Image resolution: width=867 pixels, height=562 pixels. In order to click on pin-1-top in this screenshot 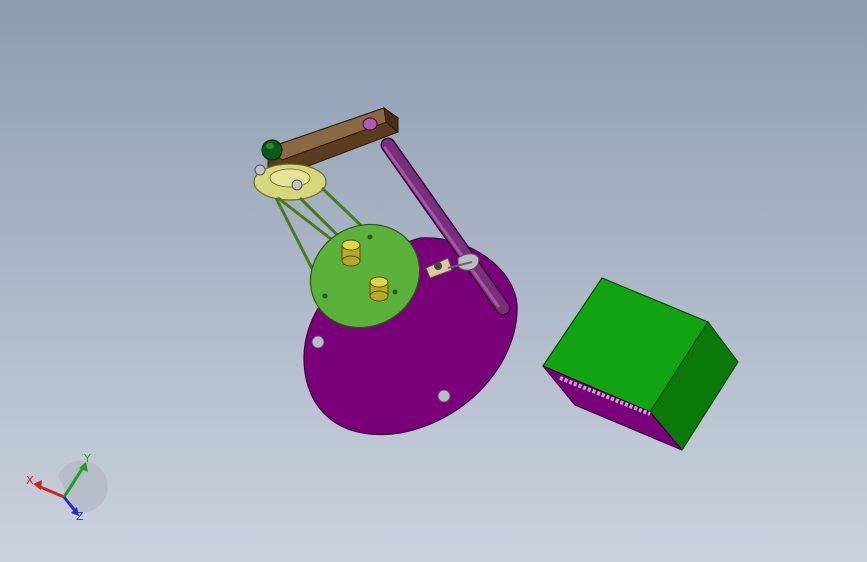, I will do `click(351, 245)`.